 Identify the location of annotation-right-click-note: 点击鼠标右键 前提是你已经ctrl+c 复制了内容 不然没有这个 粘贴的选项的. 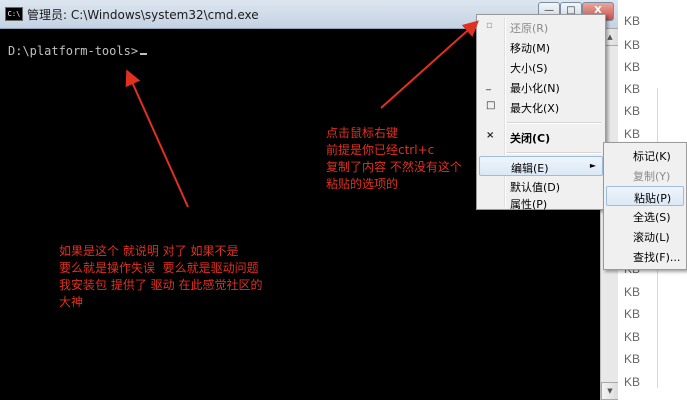
(394, 158).